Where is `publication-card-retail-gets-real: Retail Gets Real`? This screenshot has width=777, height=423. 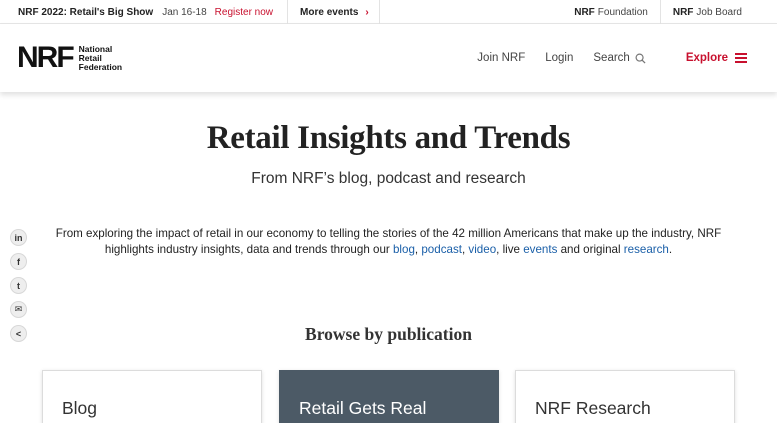
publication-card-retail-gets-real: Retail Gets Real is located at coordinates (389, 396).